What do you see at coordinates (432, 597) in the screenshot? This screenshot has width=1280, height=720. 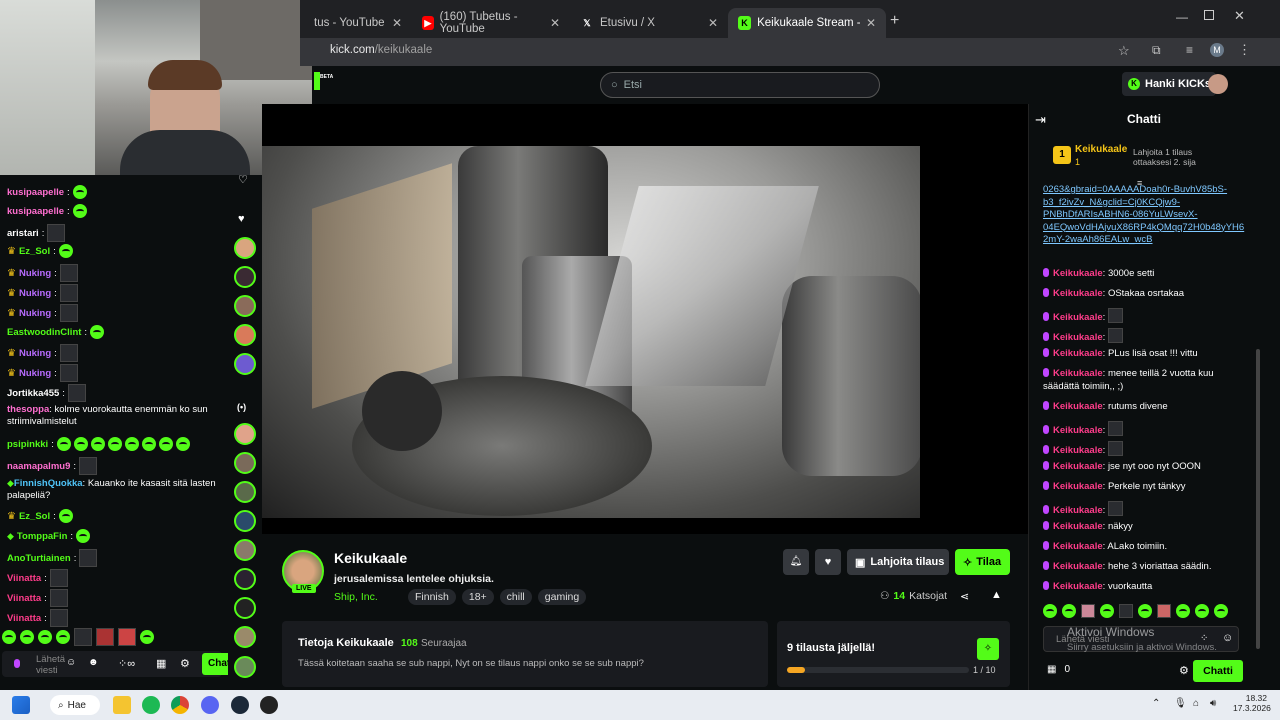 I see `tag: Finnish` at bounding box center [432, 597].